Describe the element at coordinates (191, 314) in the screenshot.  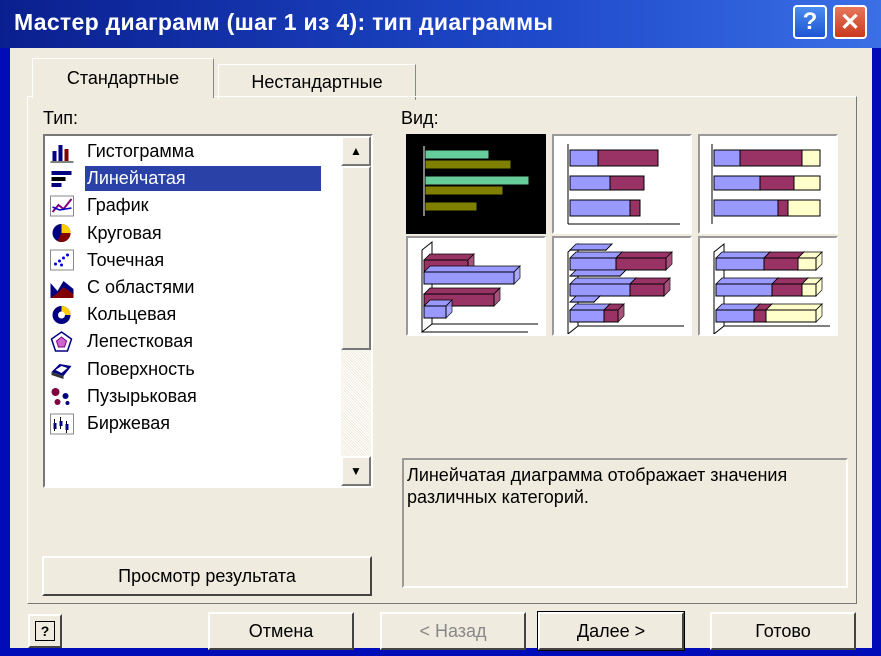
I see `list-item: Кольцевая` at that location.